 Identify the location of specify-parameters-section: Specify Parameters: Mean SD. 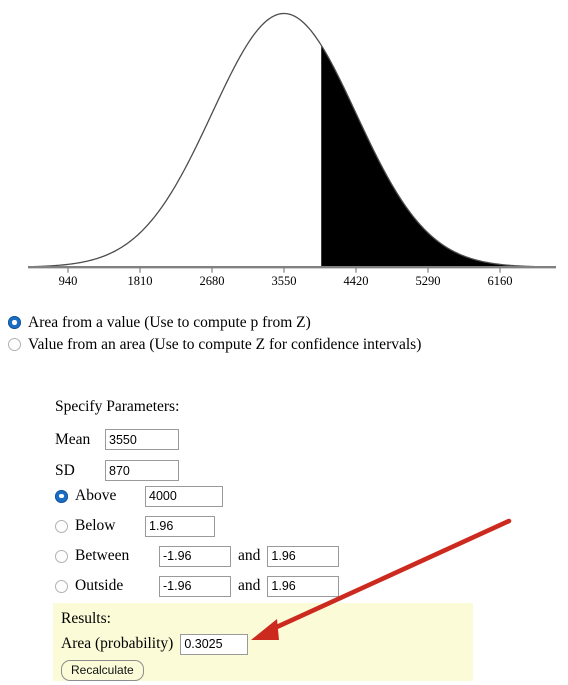
(265, 444).